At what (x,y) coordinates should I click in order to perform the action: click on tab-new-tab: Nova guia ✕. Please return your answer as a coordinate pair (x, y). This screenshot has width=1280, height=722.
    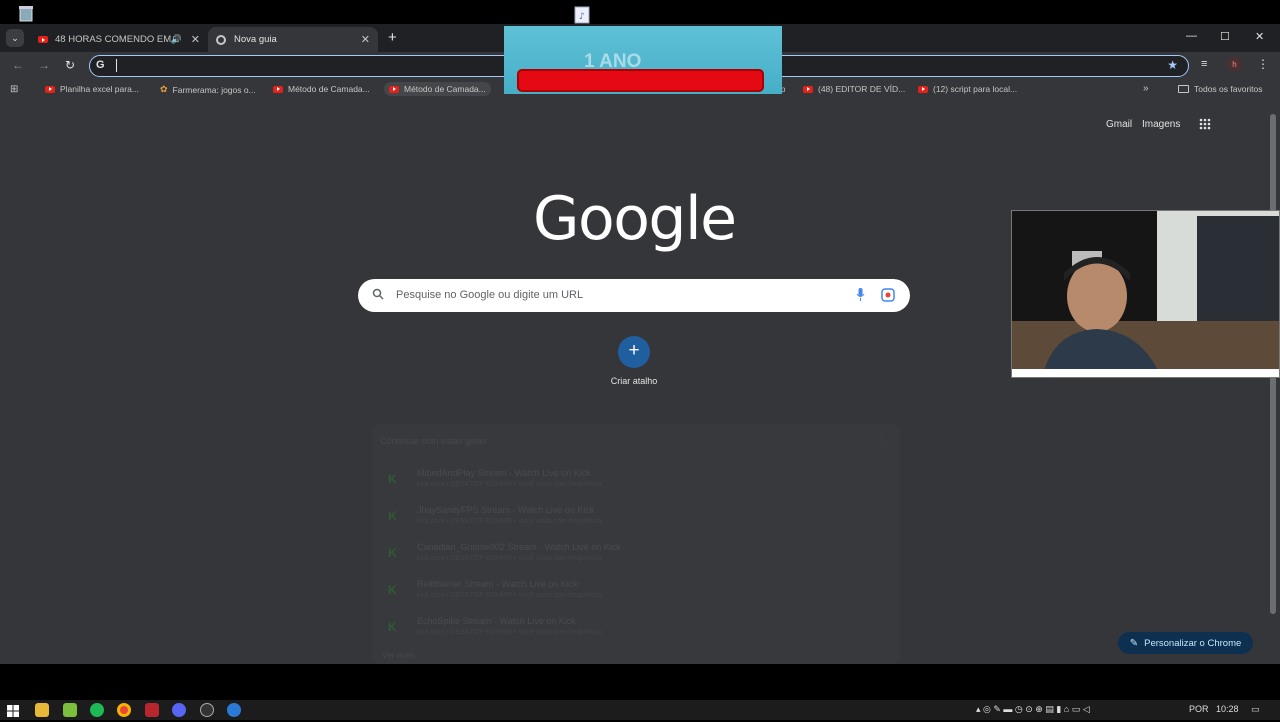
    Looking at the image, I should click on (293, 39).